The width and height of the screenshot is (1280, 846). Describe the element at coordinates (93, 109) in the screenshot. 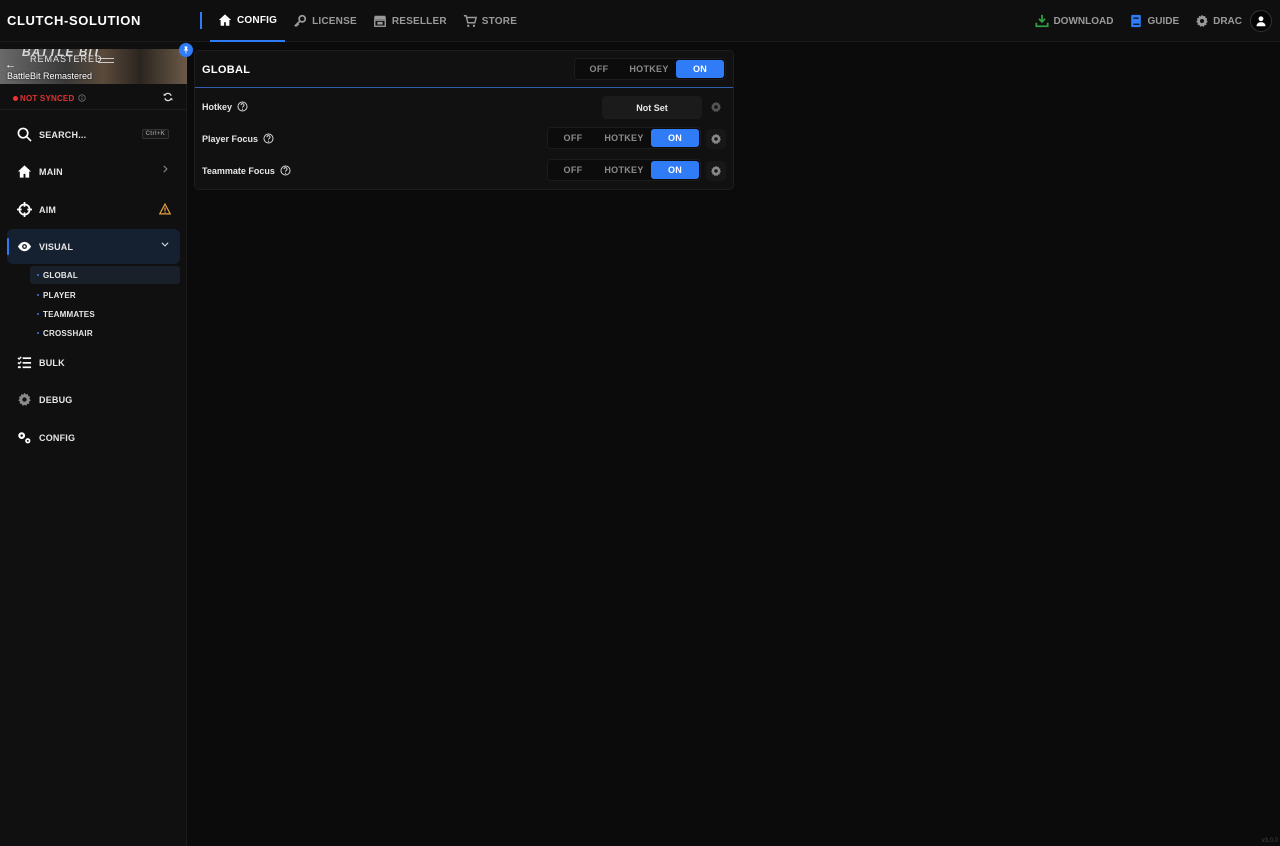

I see `sidebar-divider` at that location.